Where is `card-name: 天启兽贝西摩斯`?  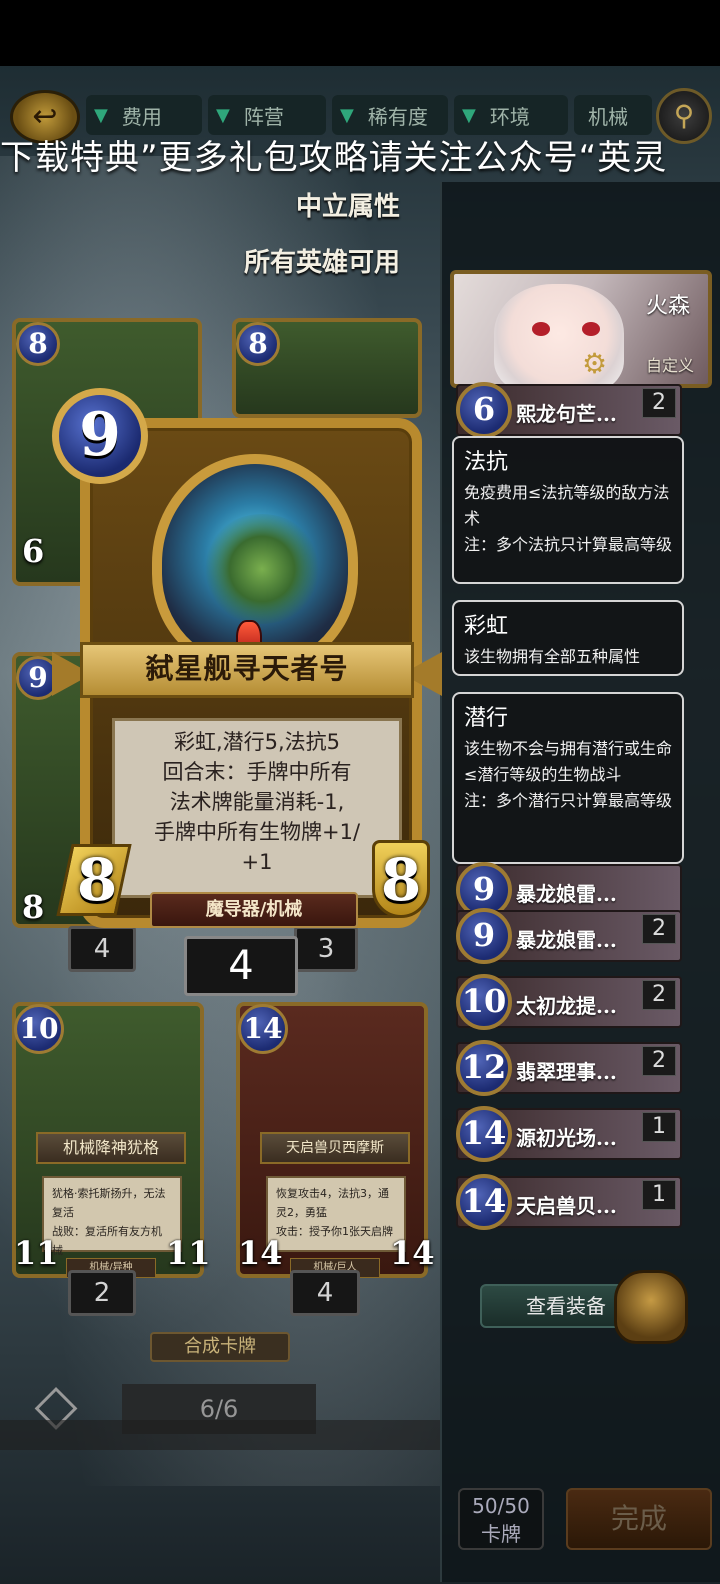
card-name: 天启兽贝西摩斯 is located at coordinates (335, 1148).